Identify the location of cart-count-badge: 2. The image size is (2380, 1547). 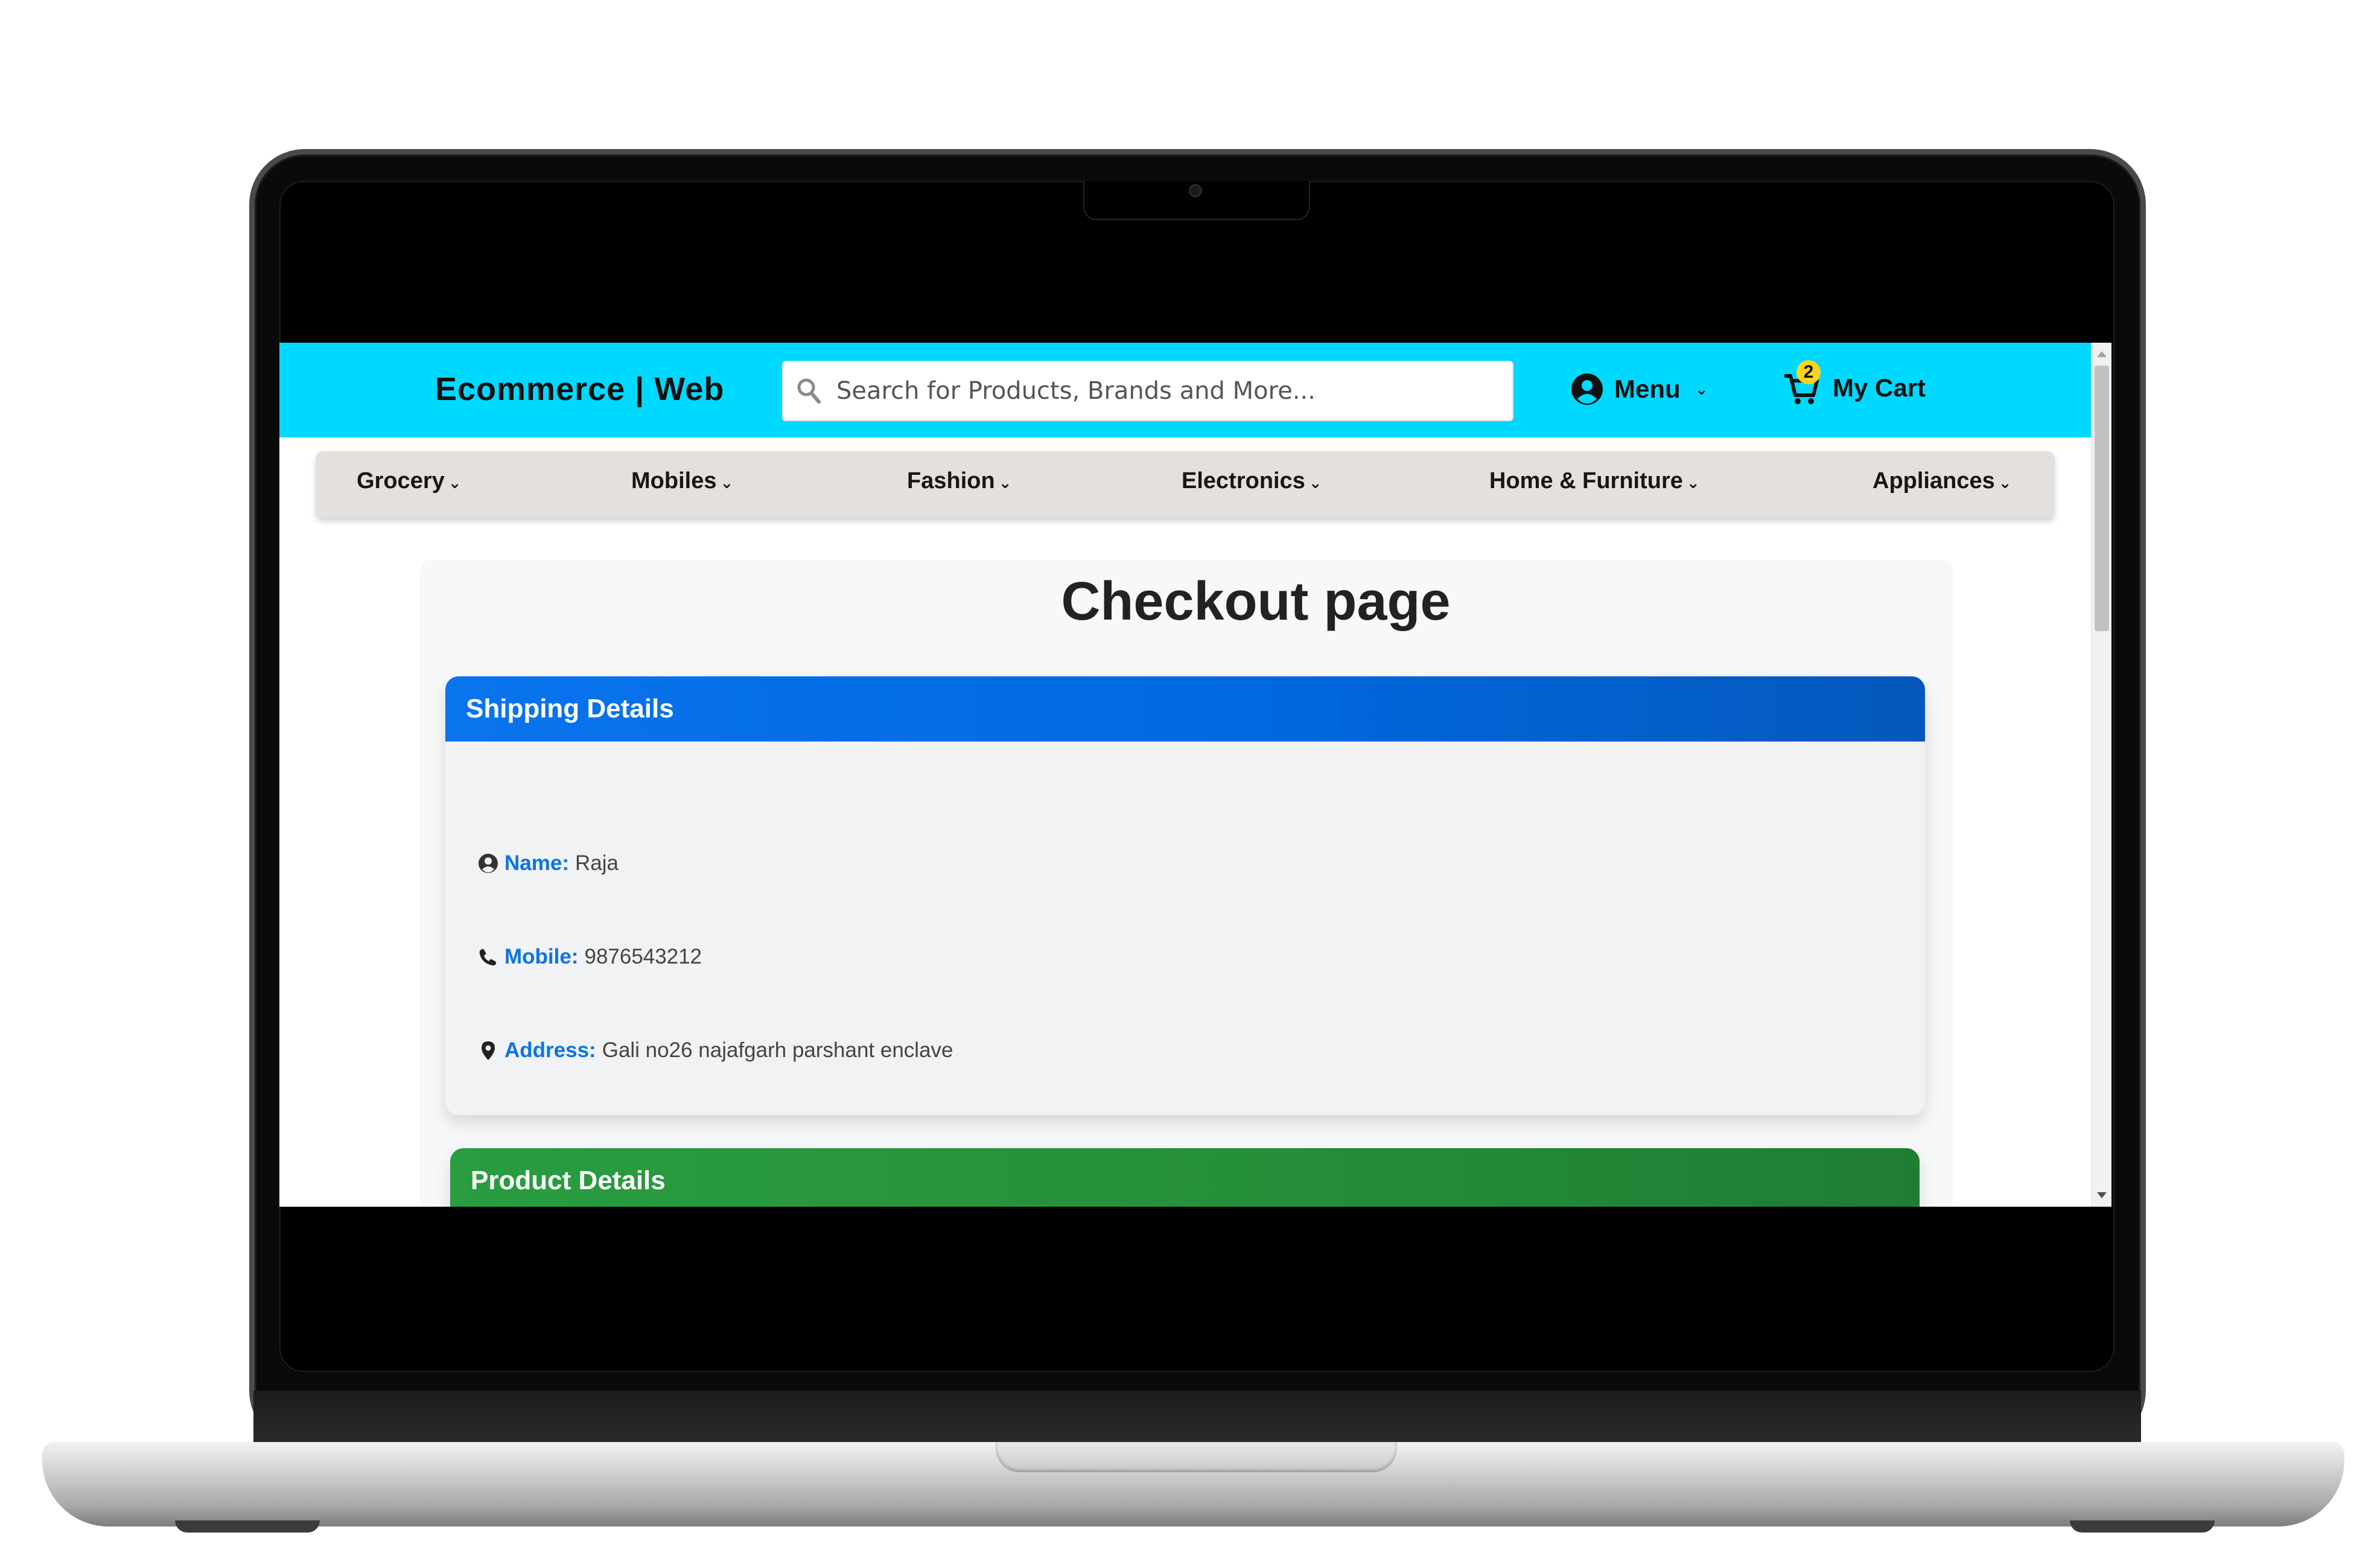
(1809, 372).